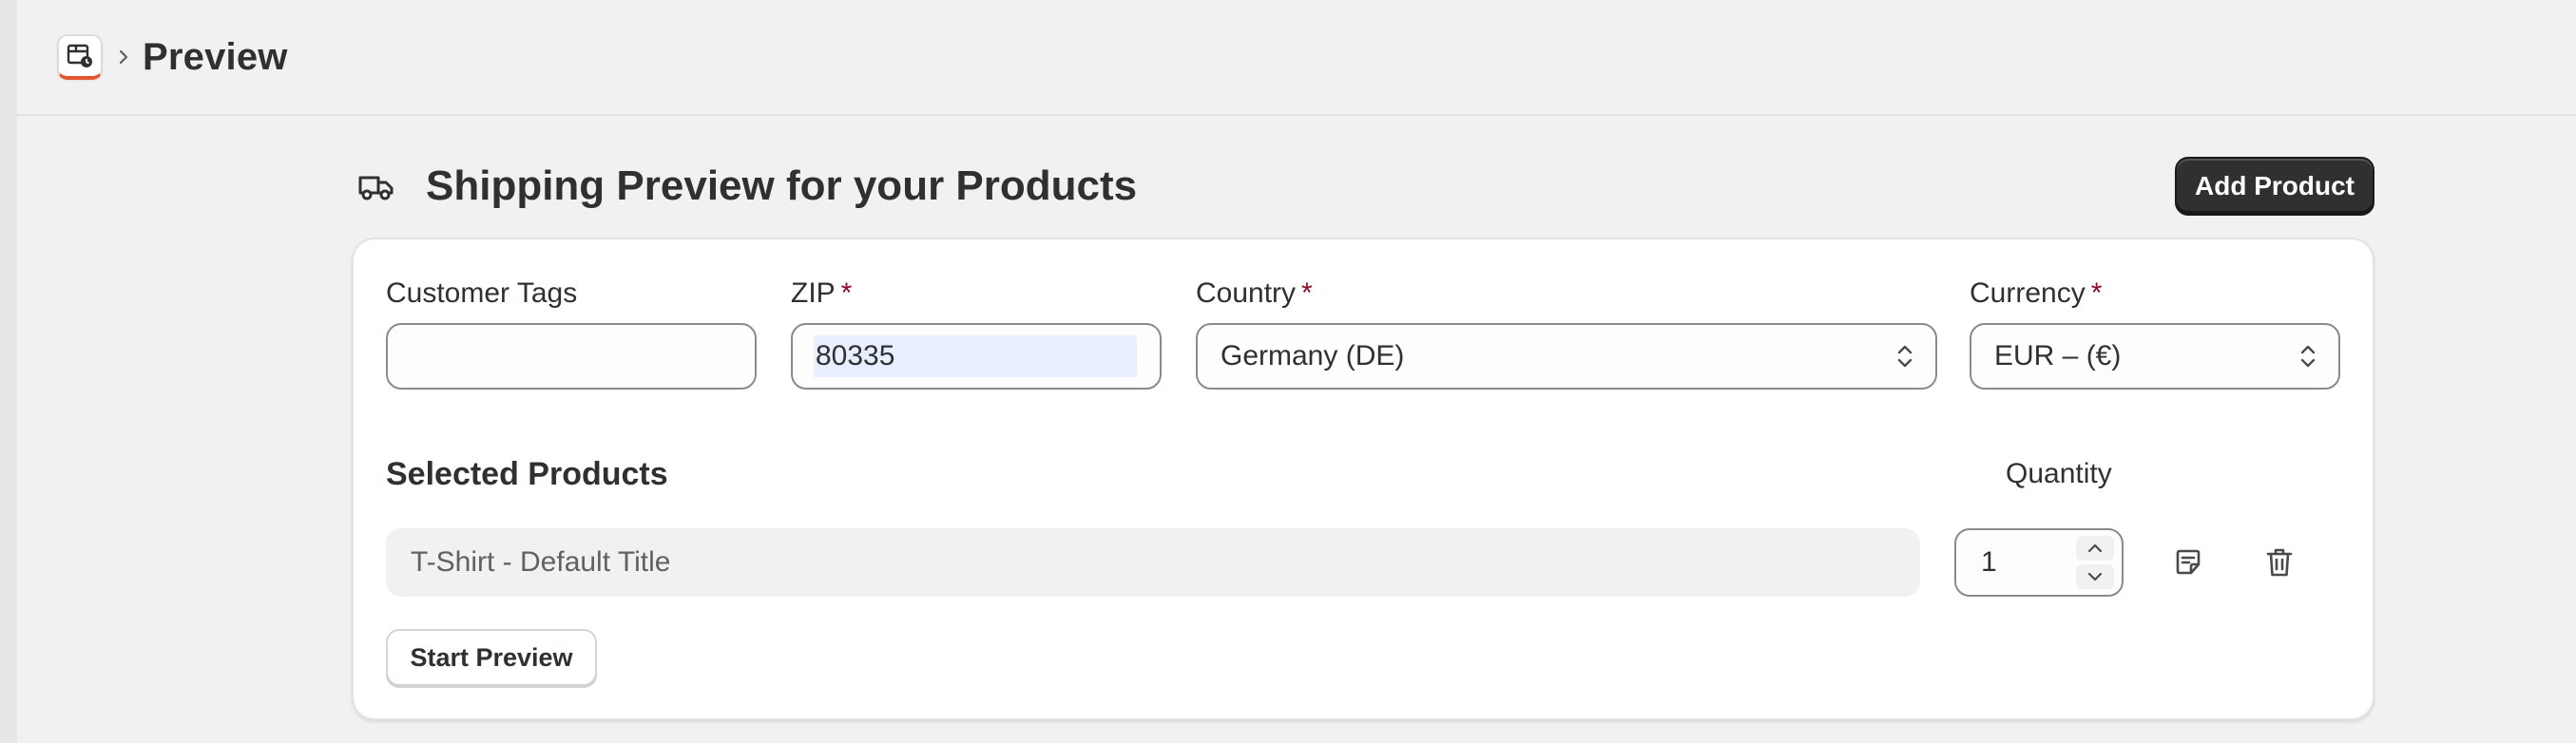  I want to click on country-label: Country *, so click(1254, 293).